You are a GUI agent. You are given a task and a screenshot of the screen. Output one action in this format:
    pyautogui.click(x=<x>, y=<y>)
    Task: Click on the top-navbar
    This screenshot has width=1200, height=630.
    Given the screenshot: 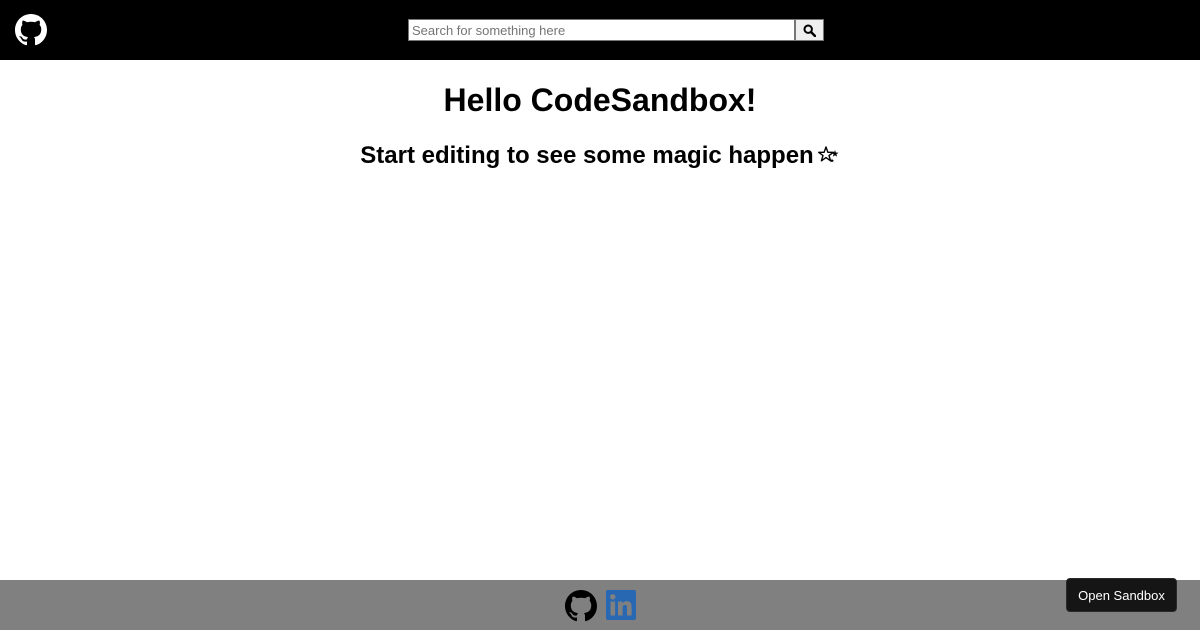 What is the action you would take?
    pyautogui.click(x=600, y=30)
    